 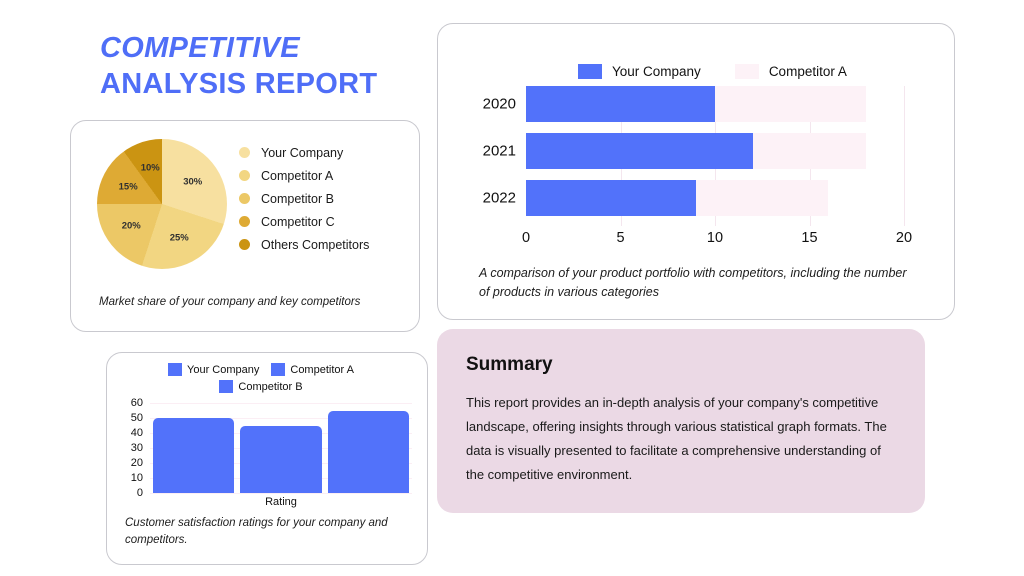 What do you see at coordinates (656, 71) in the screenshot?
I see `hbar-legend-label: Your Company` at bounding box center [656, 71].